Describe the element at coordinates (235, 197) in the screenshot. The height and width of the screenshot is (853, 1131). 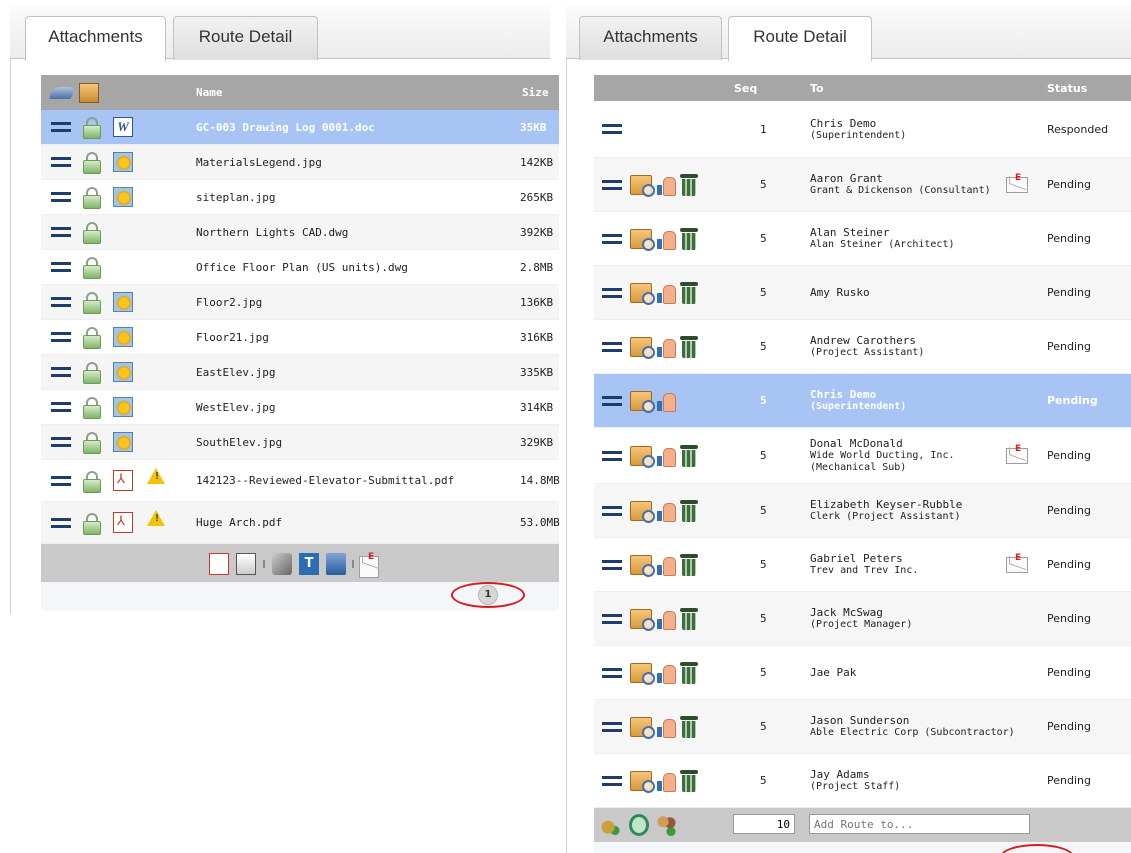
I see `attachment-name: siteplan.jpg` at that location.